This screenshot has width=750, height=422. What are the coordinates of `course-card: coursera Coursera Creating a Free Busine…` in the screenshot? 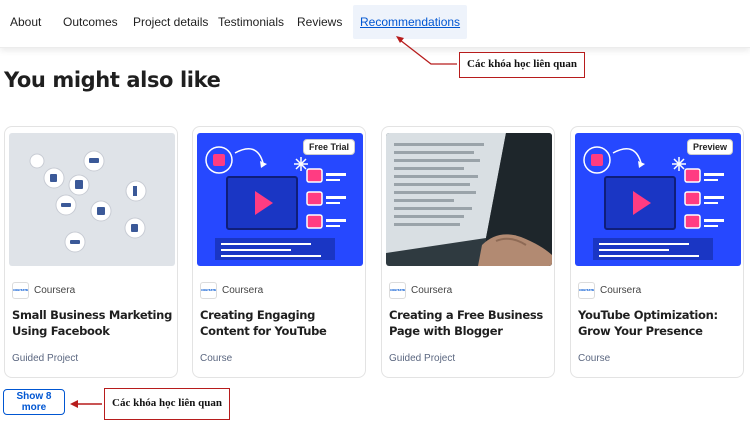 It's located at (468, 252).